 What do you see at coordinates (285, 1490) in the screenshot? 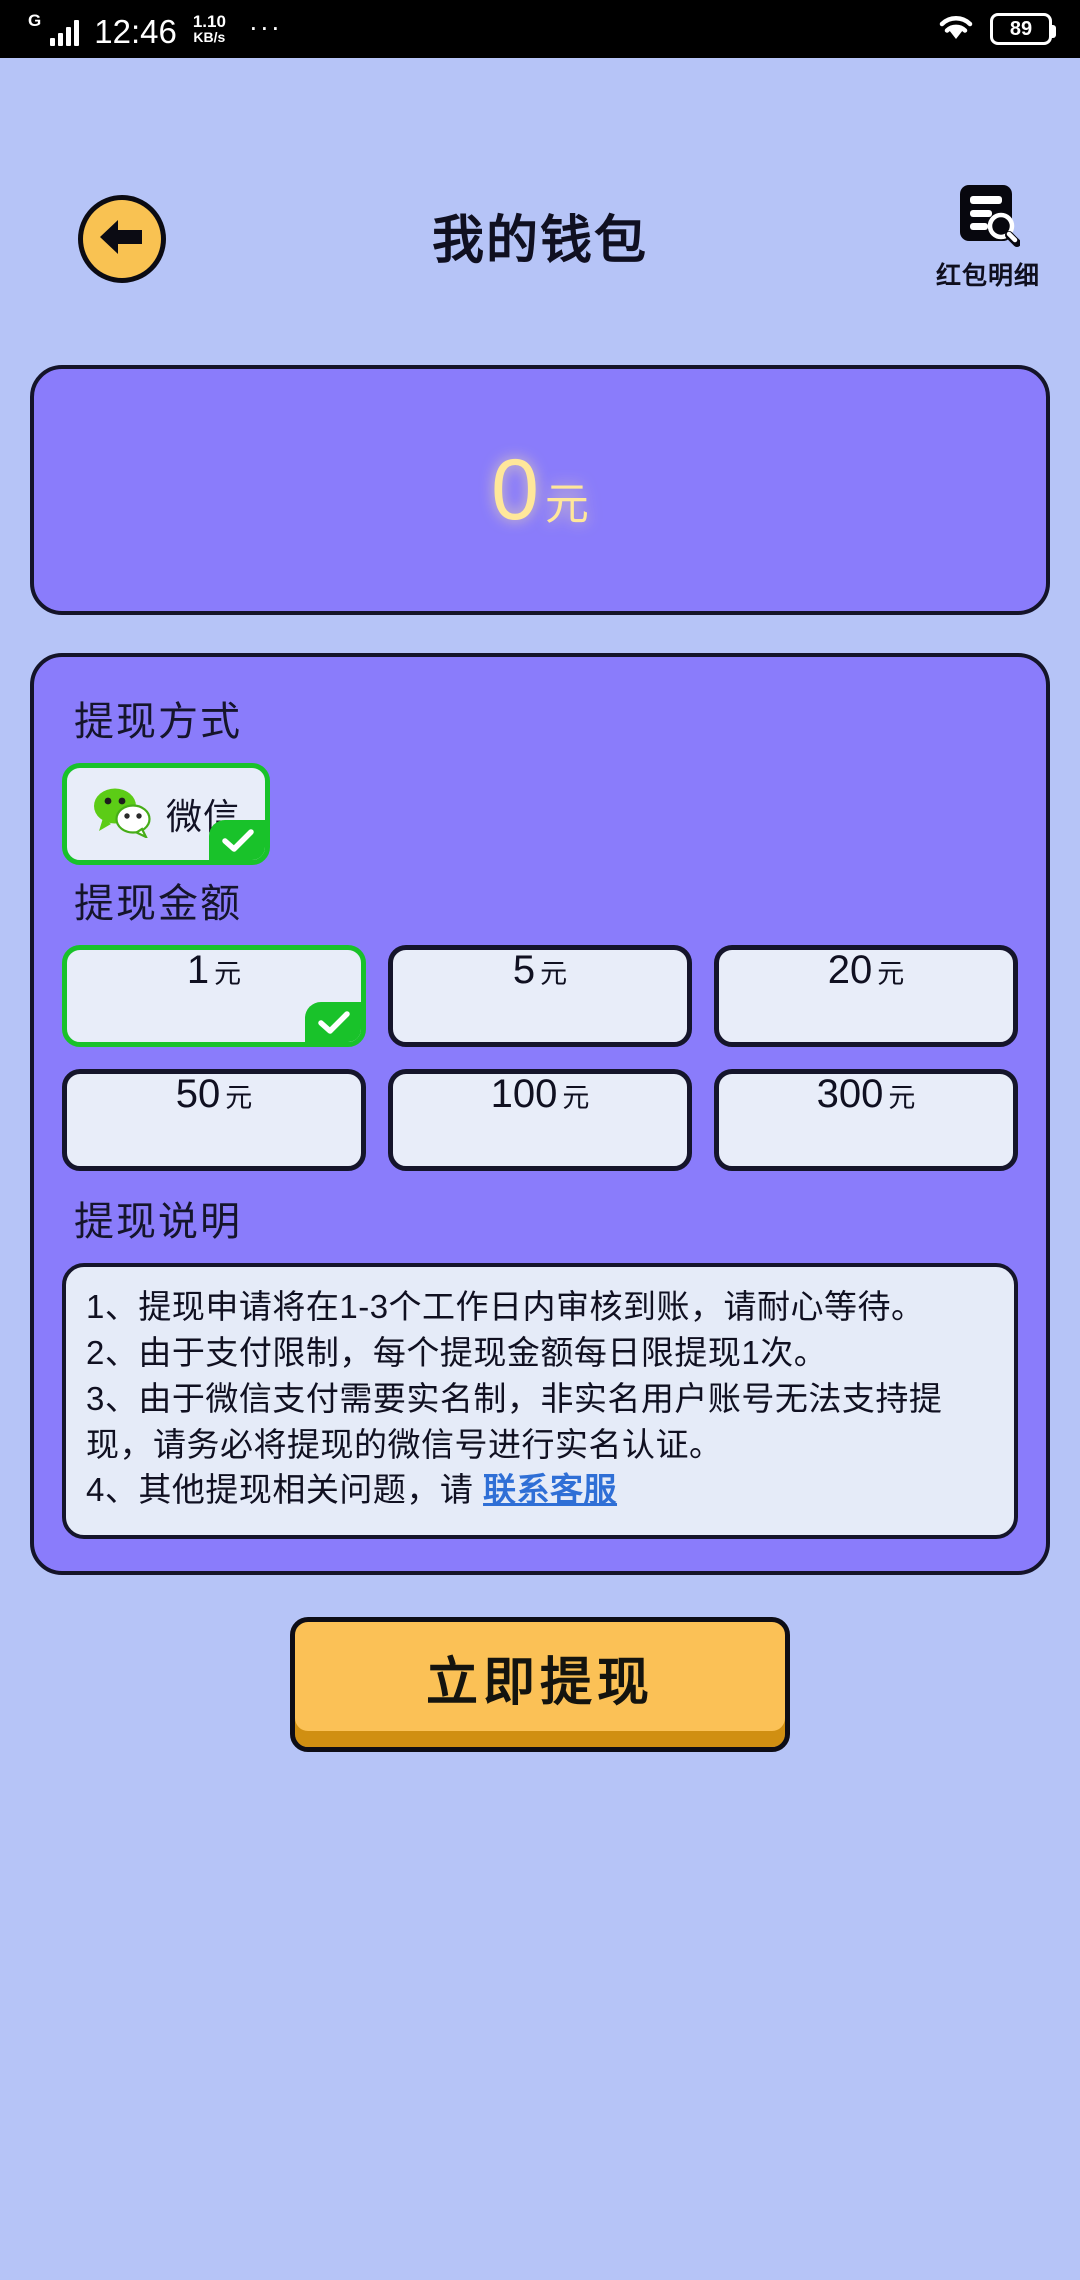
I see `note-line-4-prefix: 4、其他提现相关问题，请` at bounding box center [285, 1490].